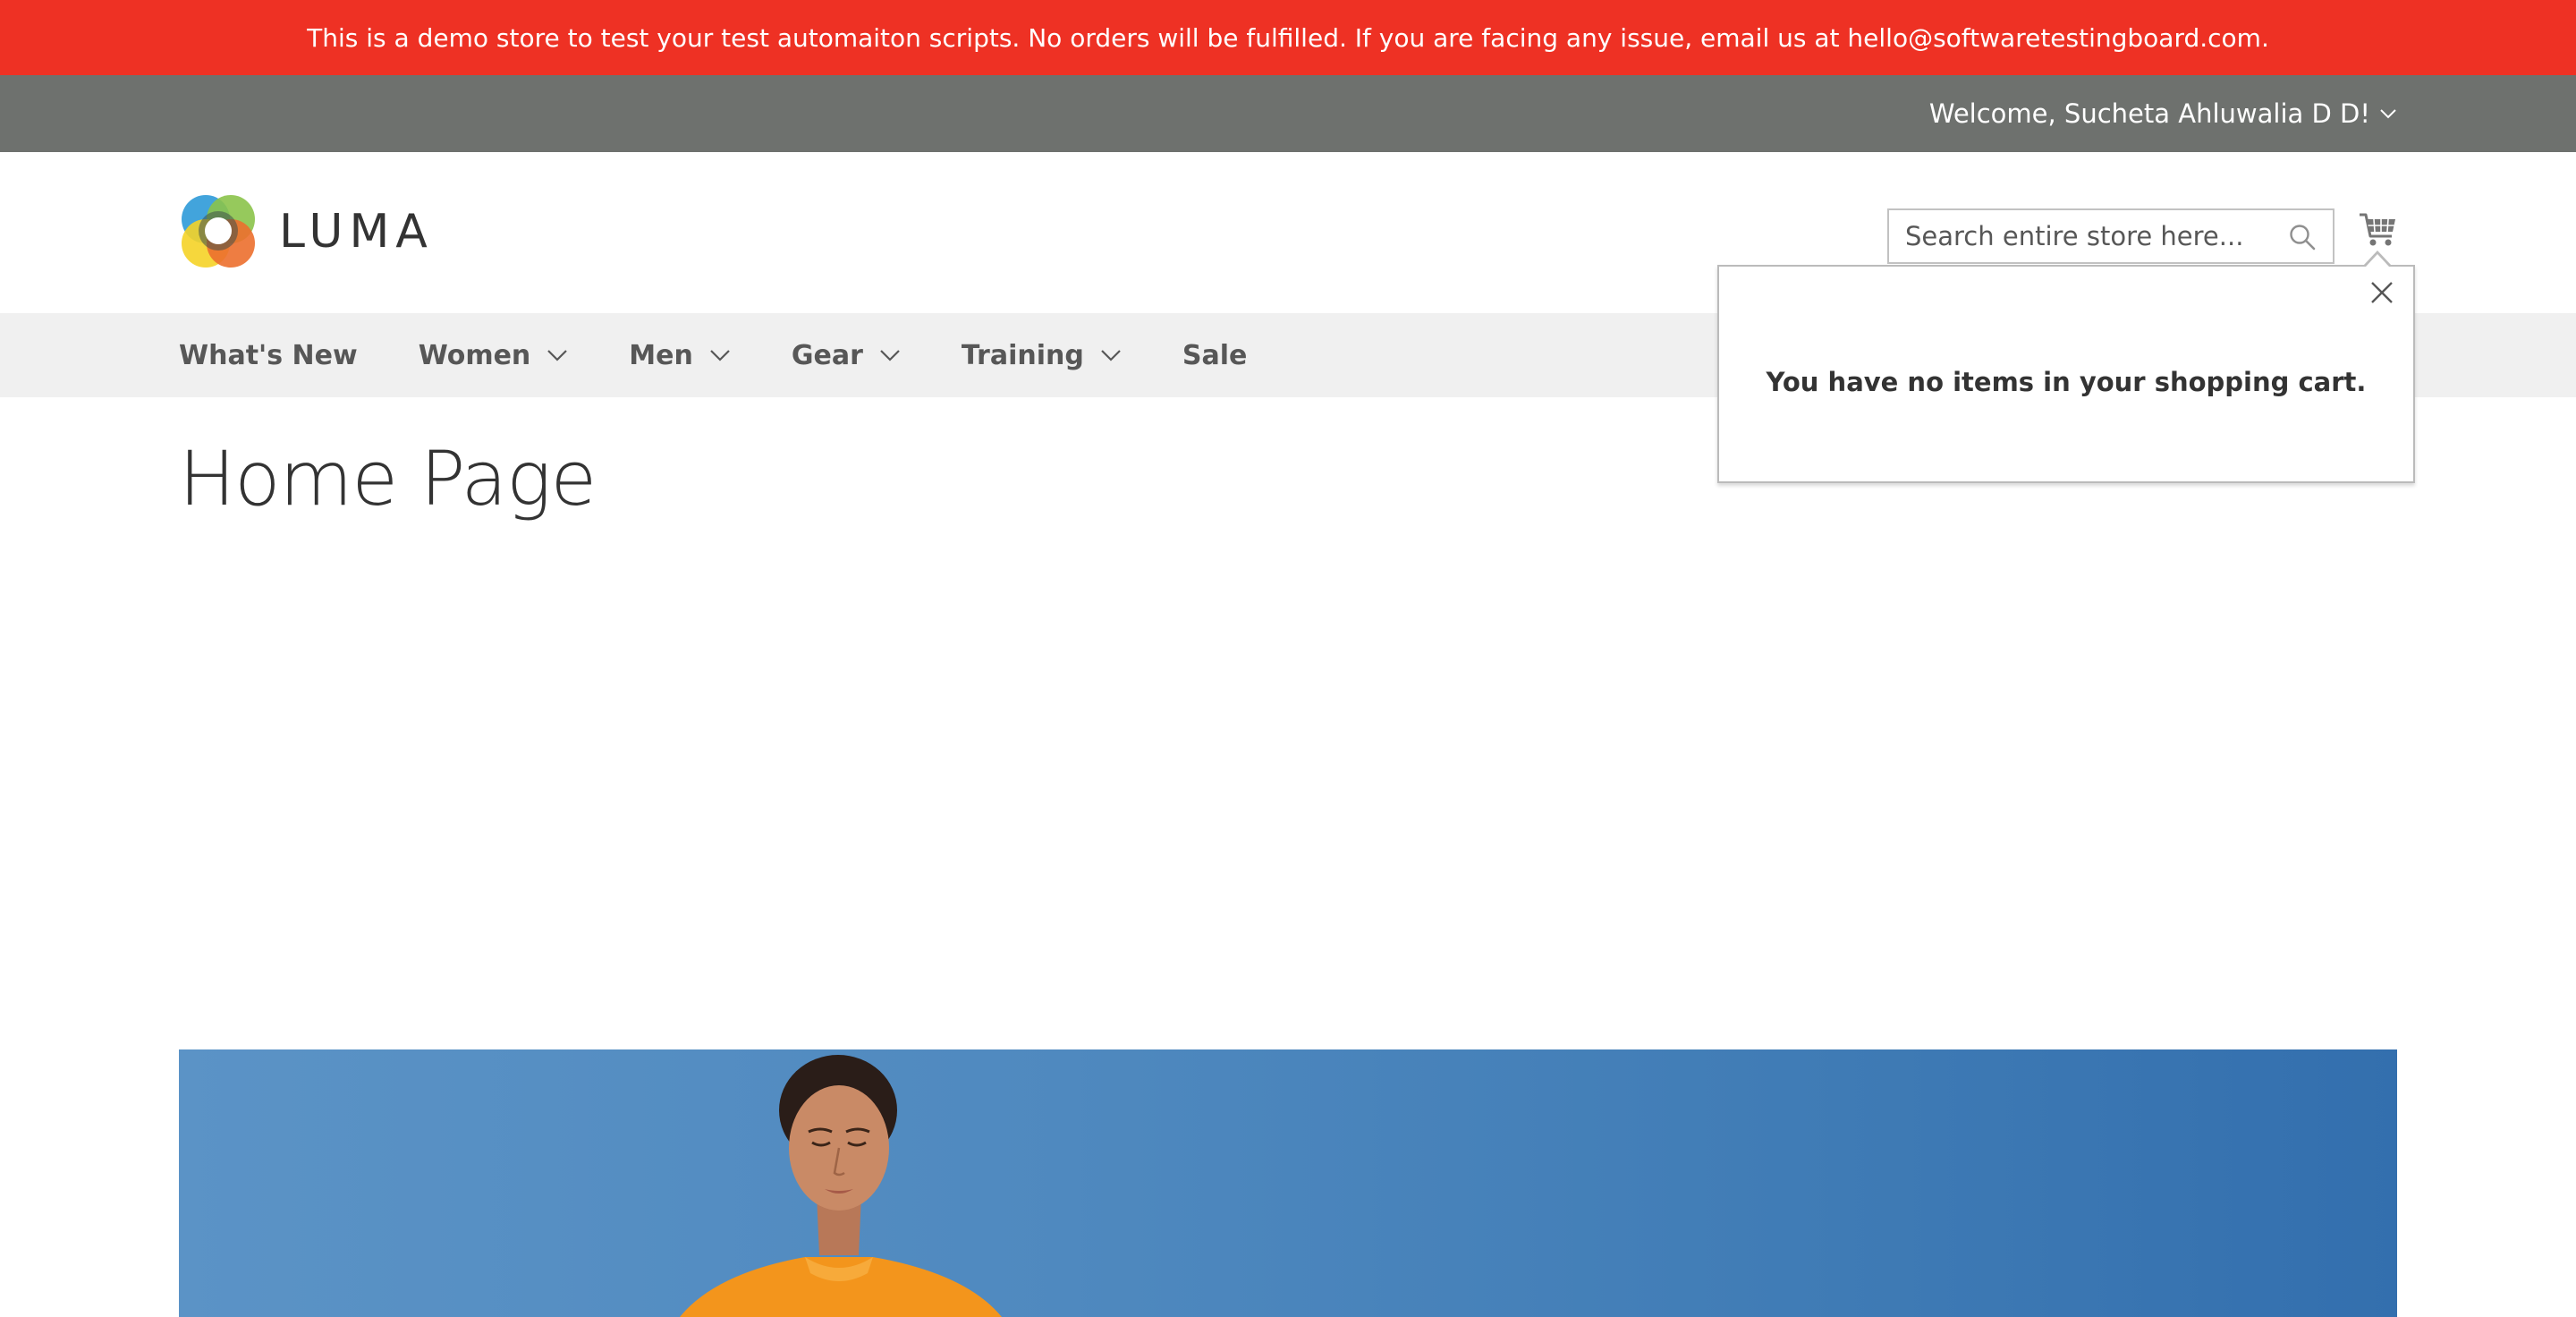 Image resolution: width=2576 pixels, height=1317 pixels. What do you see at coordinates (388, 479) in the screenshot?
I see `page-title: Home Page` at bounding box center [388, 479].